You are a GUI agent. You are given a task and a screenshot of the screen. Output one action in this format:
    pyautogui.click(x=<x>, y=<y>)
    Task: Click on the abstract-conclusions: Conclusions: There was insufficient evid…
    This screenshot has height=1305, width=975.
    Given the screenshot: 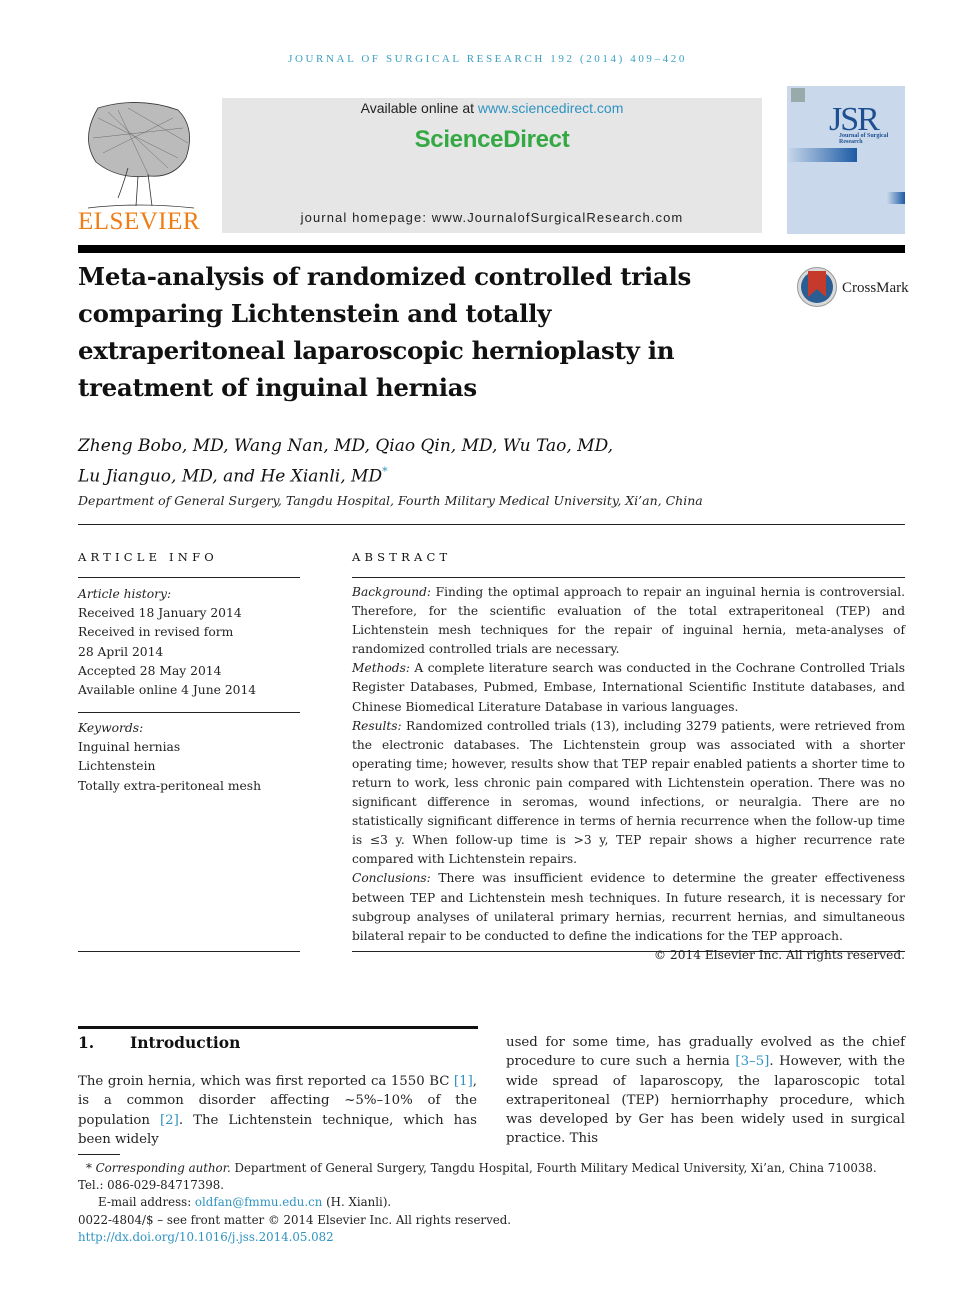 What is the action you would take?
    pyautogui.click(x=628, y=907)
    